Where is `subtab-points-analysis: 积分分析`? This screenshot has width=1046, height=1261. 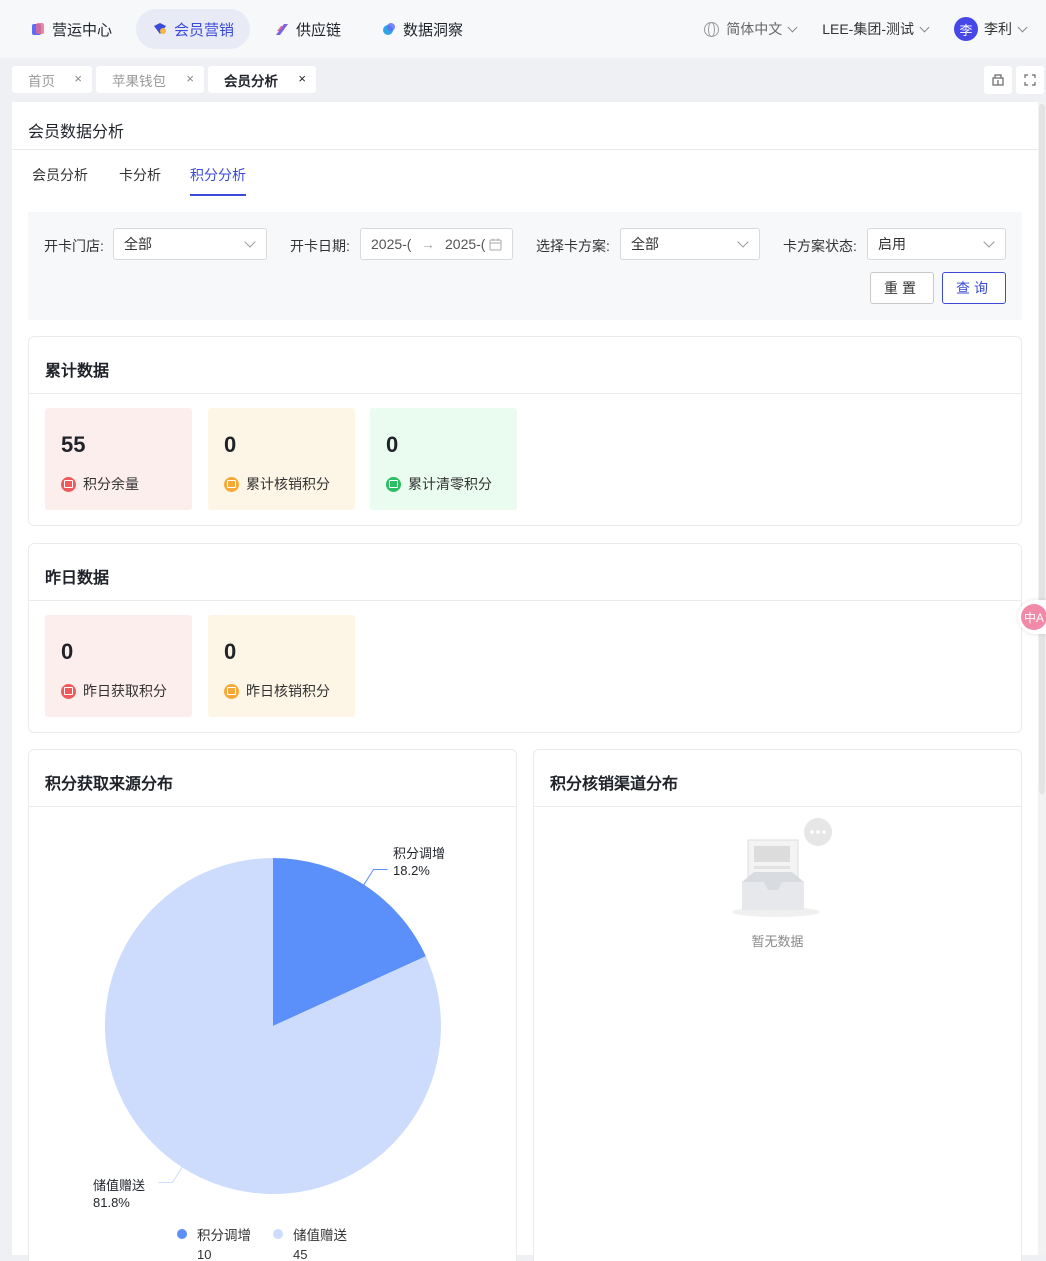
subtab-points-analysis: 积分分析 is located at coordinates (218, 175).